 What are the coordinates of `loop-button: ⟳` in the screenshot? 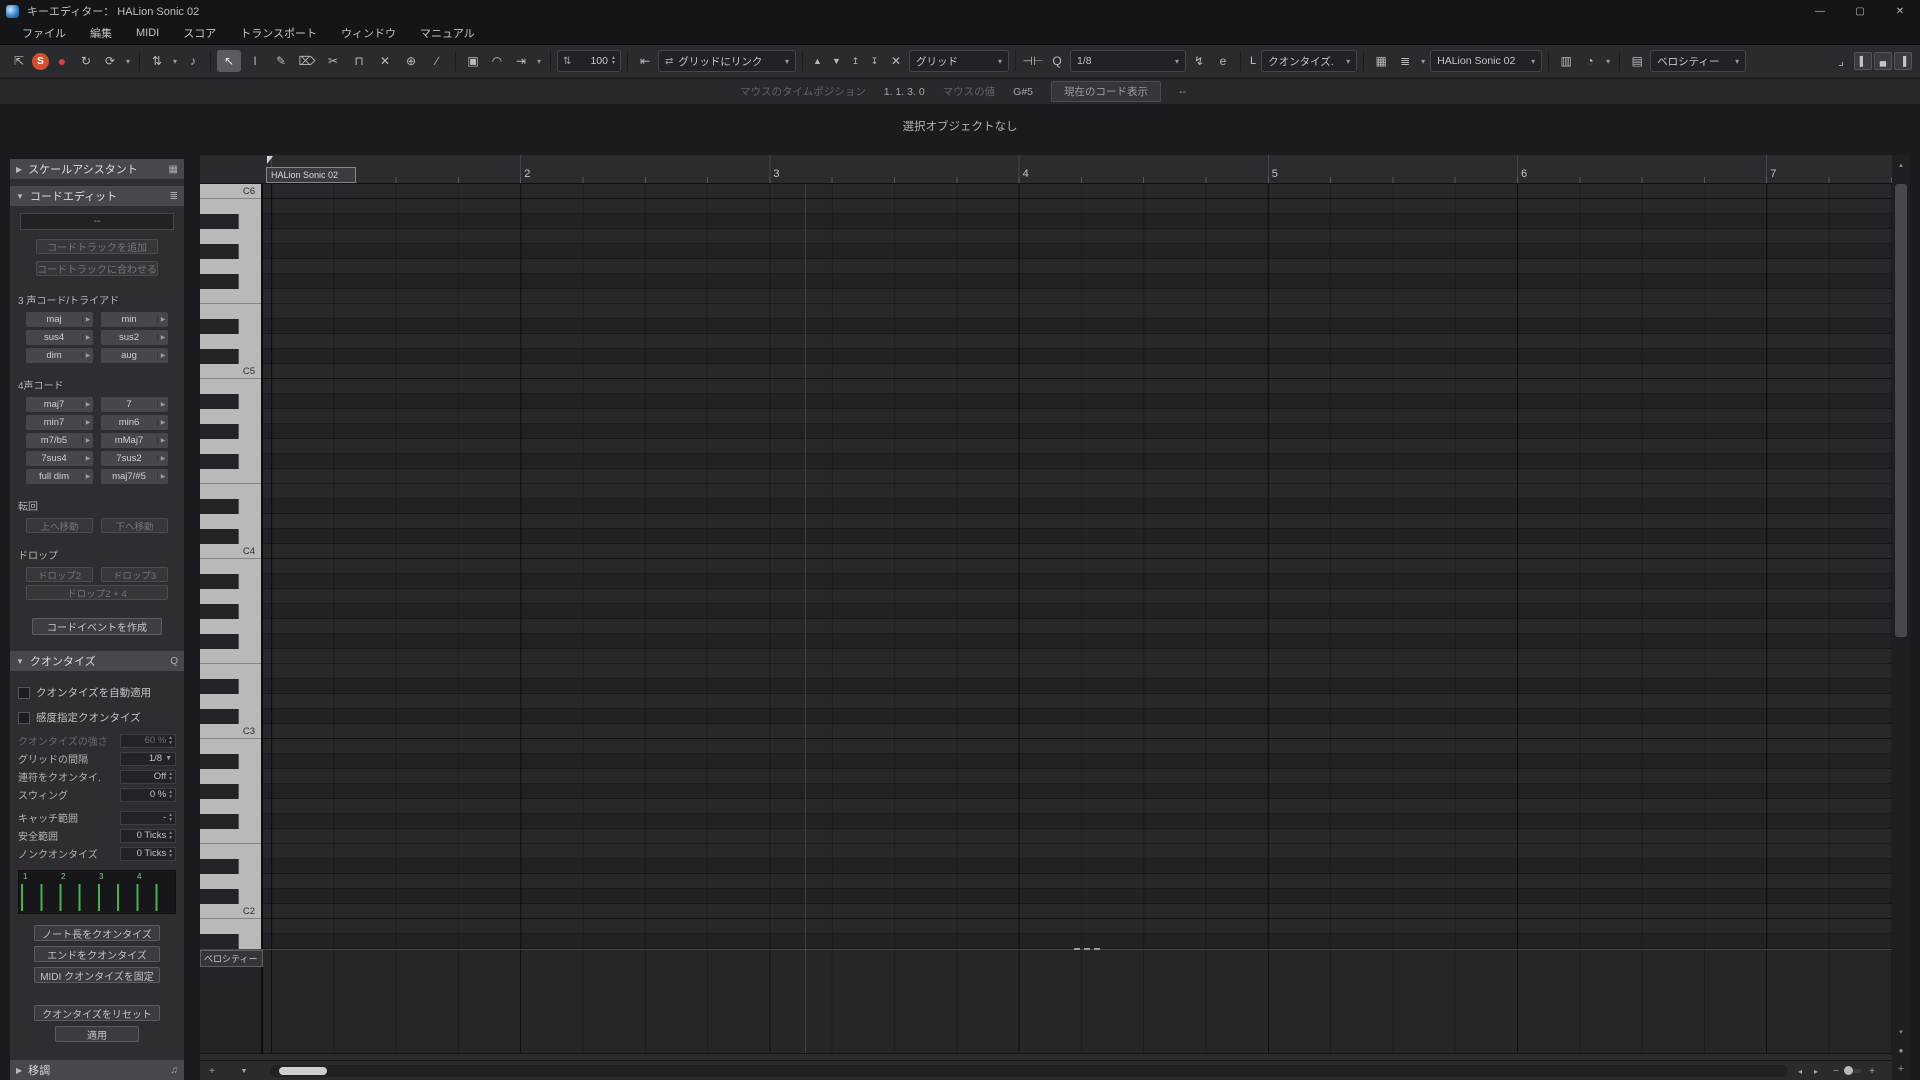 It's located at (110, 61).